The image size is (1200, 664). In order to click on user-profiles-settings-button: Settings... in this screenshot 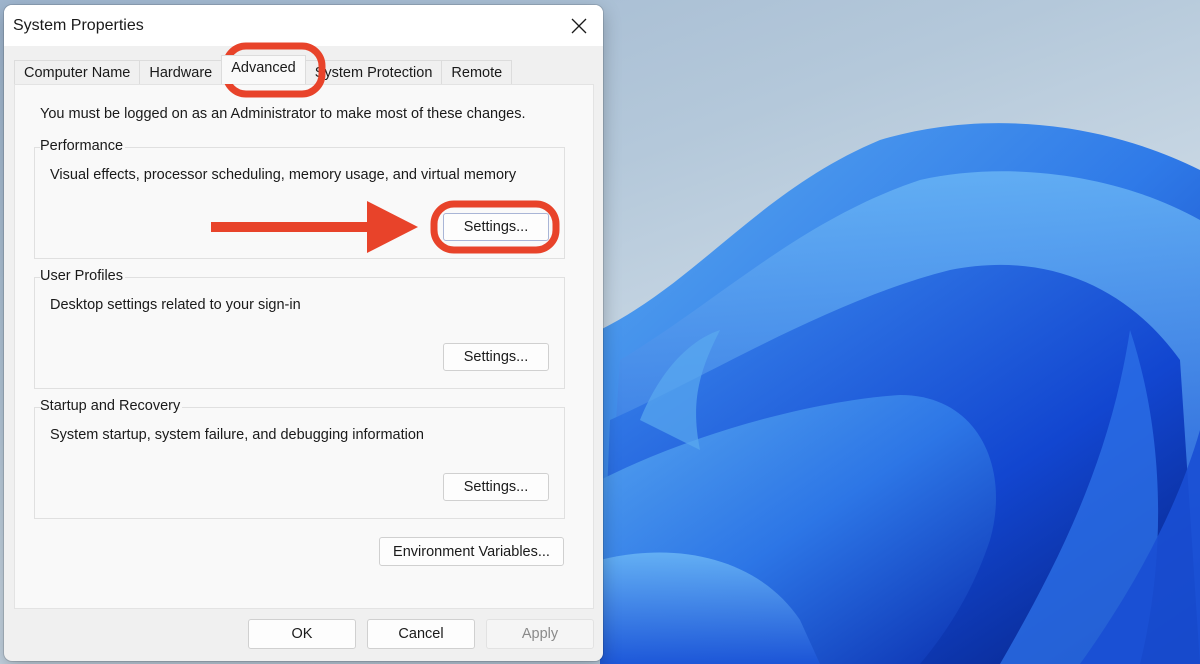, I will do `click(496, 357)`.